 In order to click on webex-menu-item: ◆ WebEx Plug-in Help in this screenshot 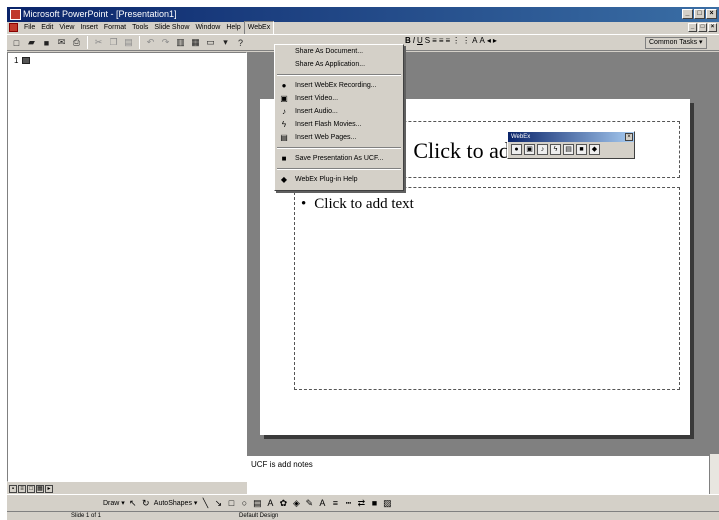, I will do `click(339, 179)`.